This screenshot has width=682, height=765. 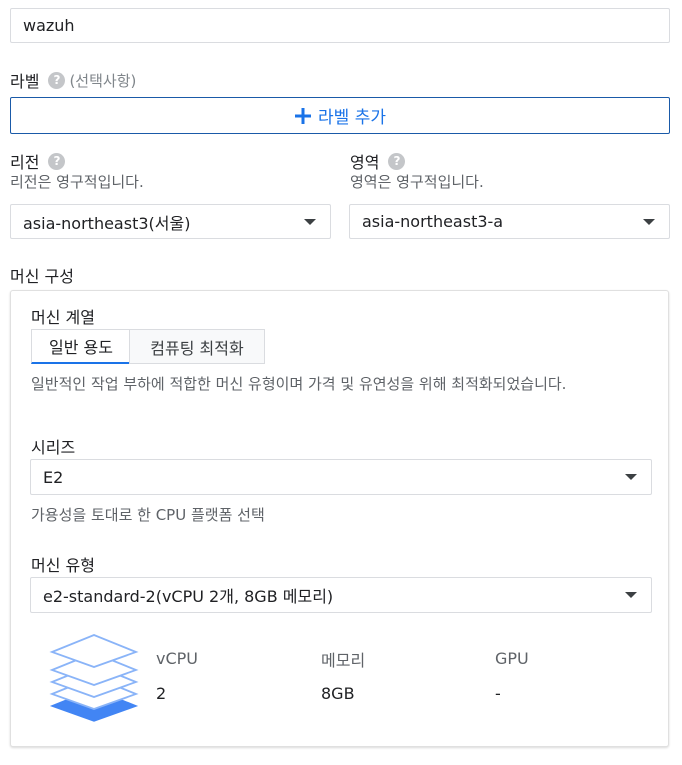 What do you see at coordinates (107, 223) in the screenshot?
I see `region-select-value: asia-northeast3(서울)` at bounding box center [107, 223].